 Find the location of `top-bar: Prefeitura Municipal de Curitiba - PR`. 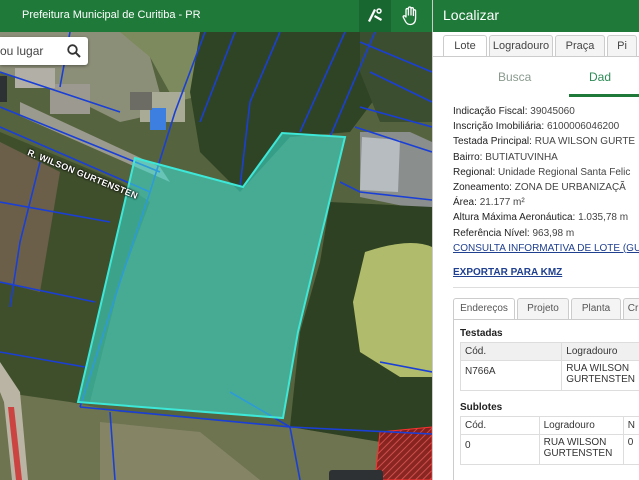

top-bar: Prefeitura Municipal de Curitiba - PR is located at coordinates (216, 16).